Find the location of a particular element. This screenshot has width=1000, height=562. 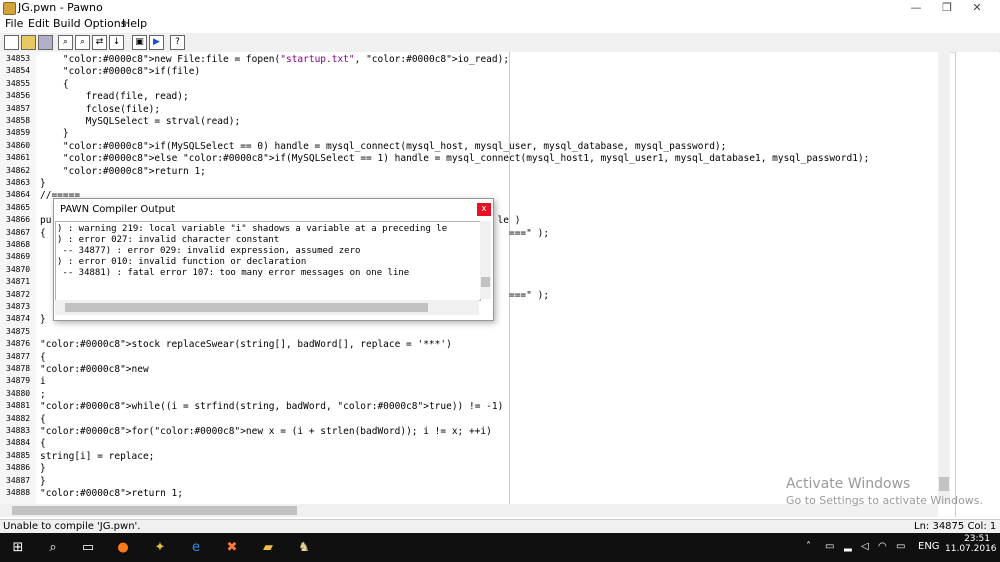

find-next-icon: ⌕ is located at coordinates (82, 42).